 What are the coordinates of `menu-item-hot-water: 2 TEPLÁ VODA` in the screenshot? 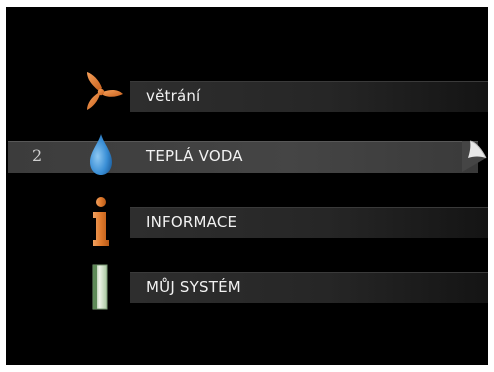 It's located at (247, 156).